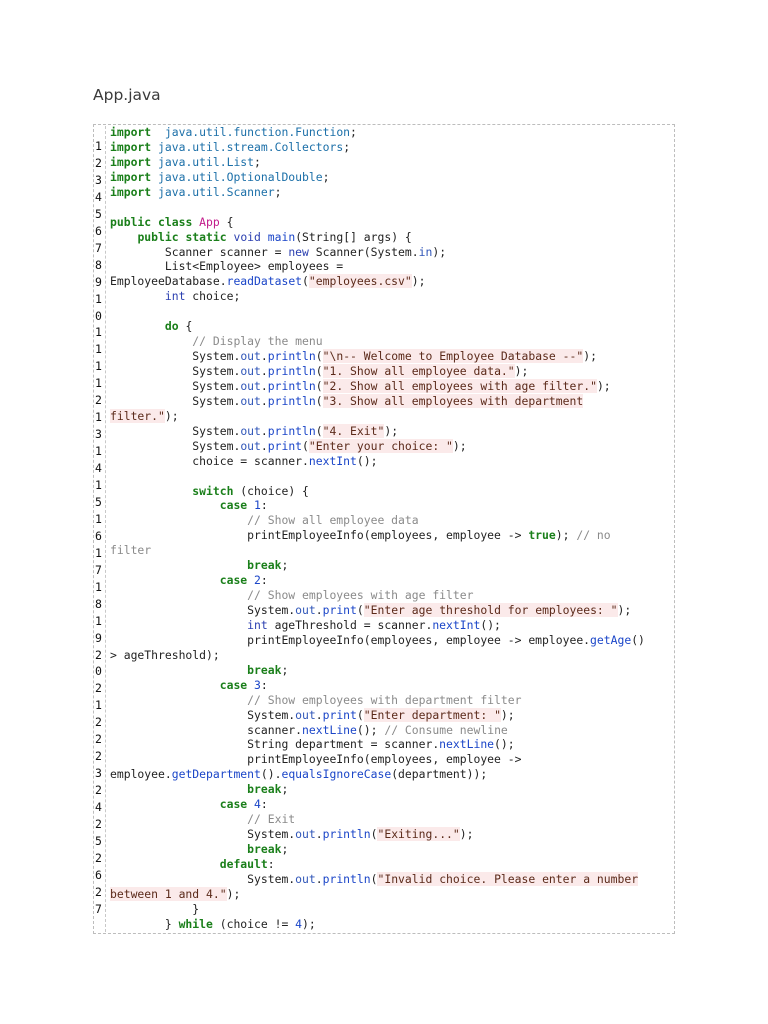 The width and height of the screenshot is (768, 1024). I want to click on document-title: App.java, so click(127, 95).